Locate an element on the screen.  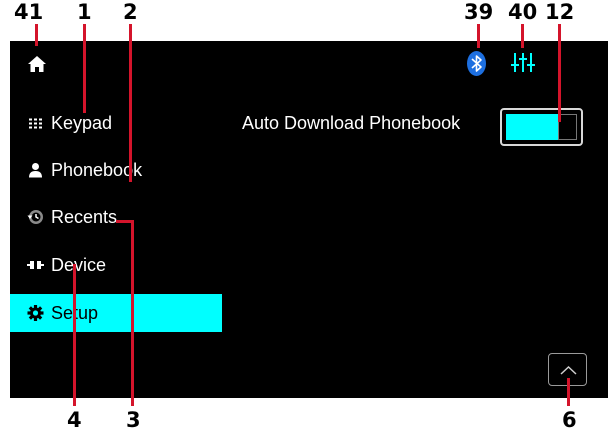
sidebar-item-recents: Recents is located at coordinates (116, 217).